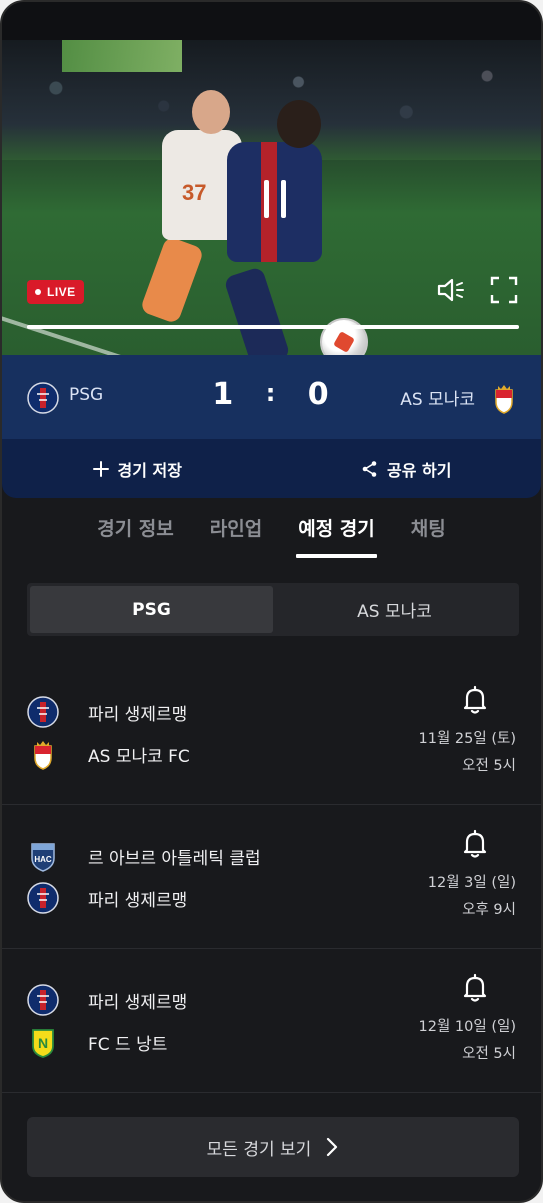 The height and width of the screenshot is (1203, 543). Describe the element at coordinates (259, 1149) in the screenshot. I see `view-all-matches-label: 모든 경기 보기` at that location.